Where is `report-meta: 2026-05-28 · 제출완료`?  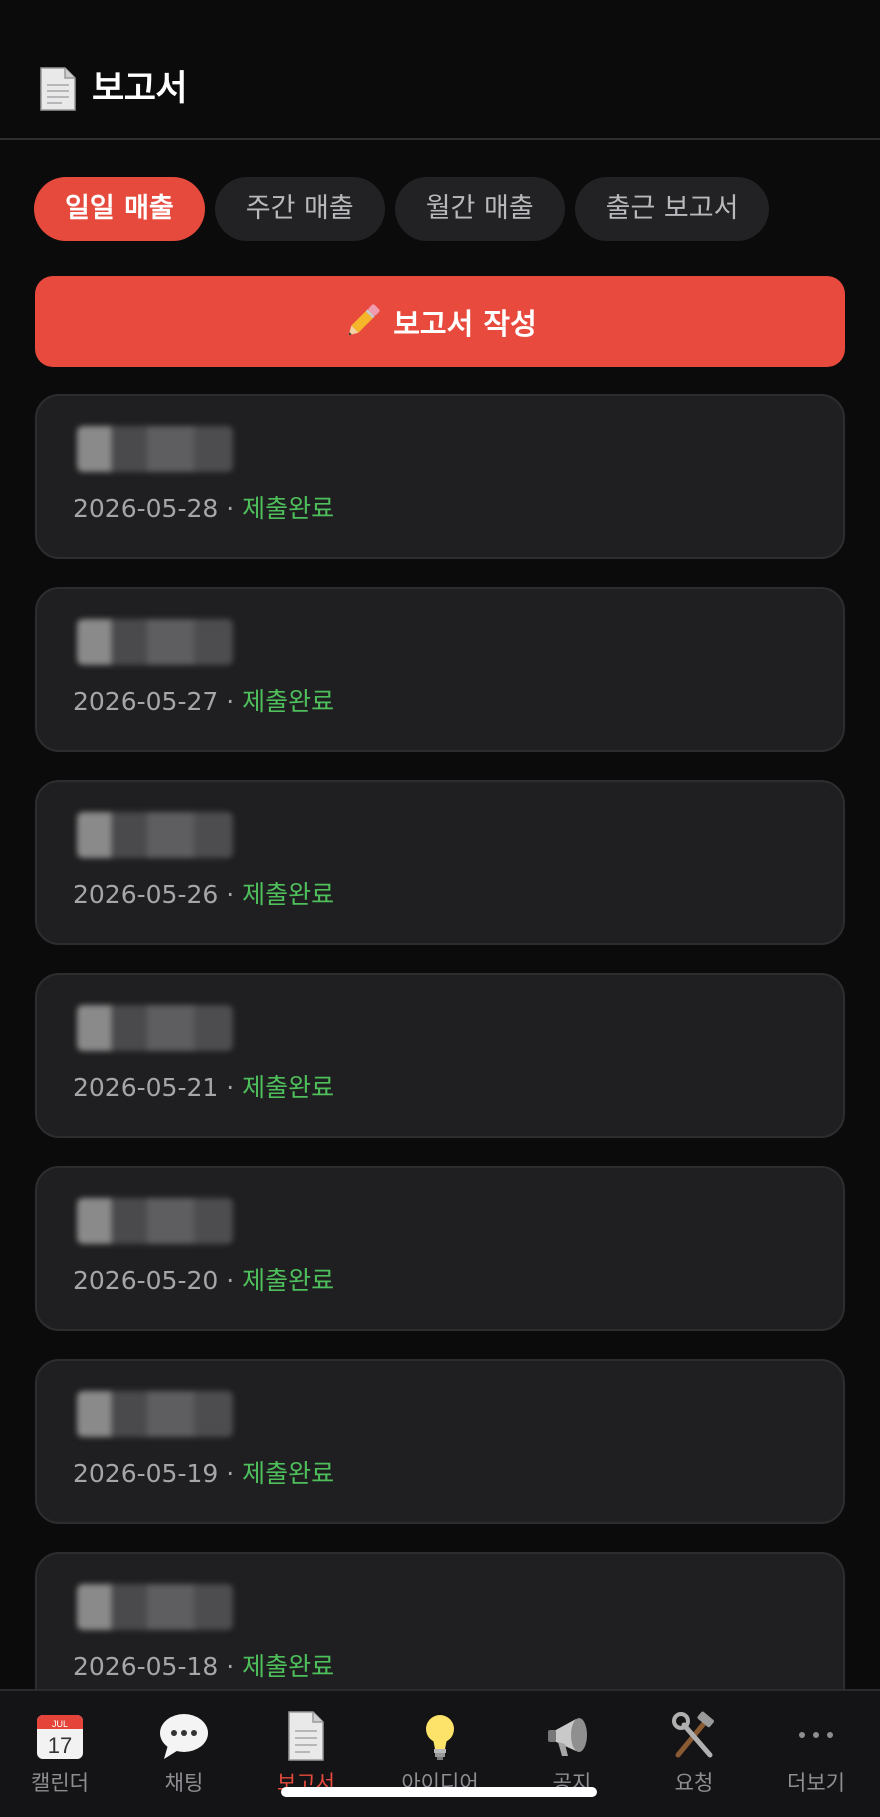
report-meta: 2026-05-28 · 제출완료 is located at coordinates (203, 509).